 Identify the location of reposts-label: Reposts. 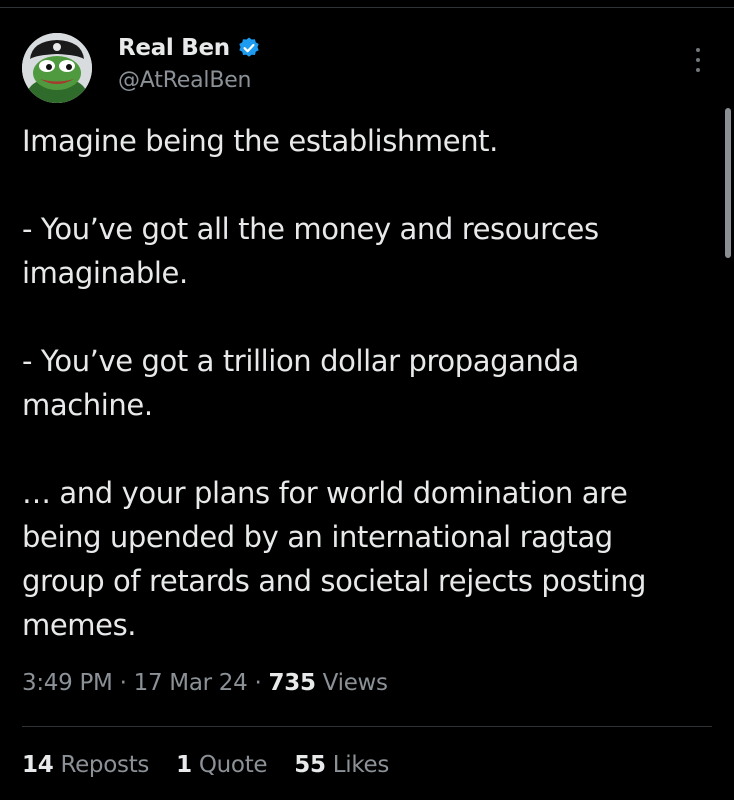
(105, 765).